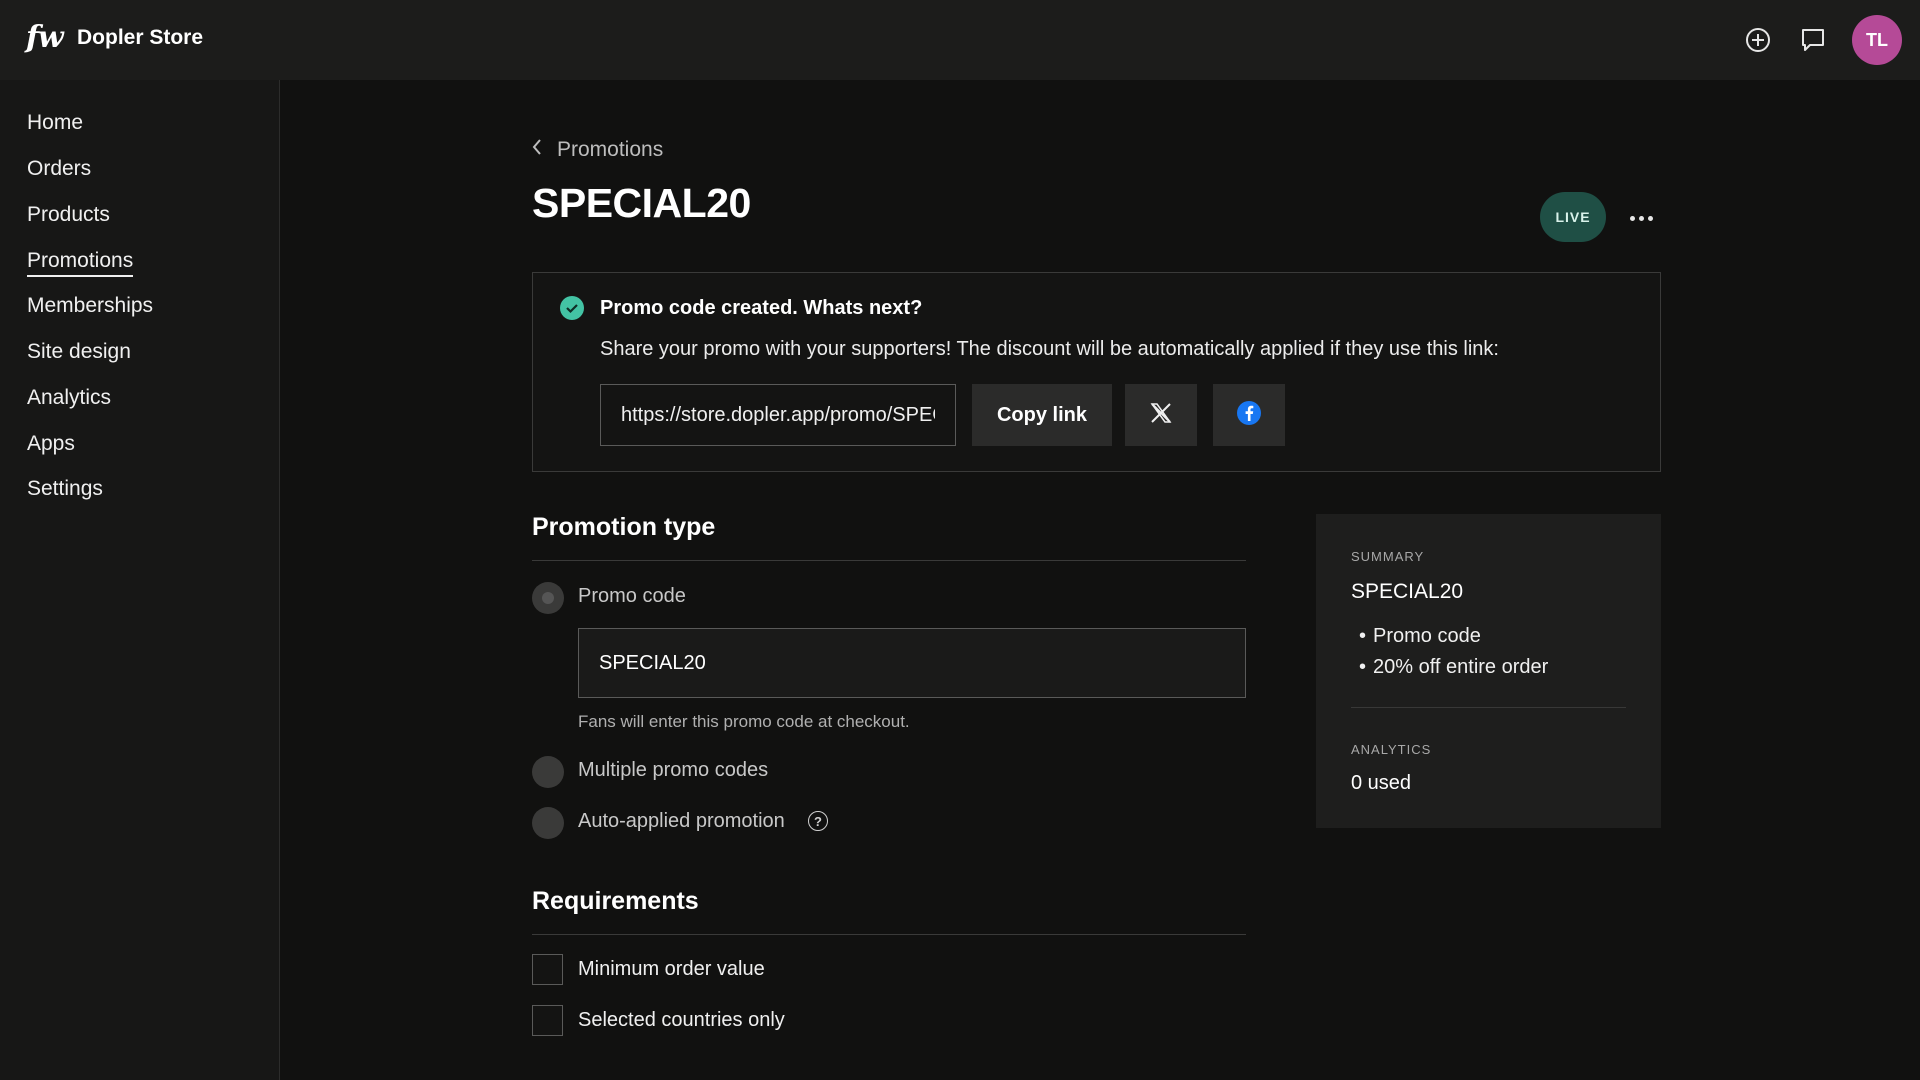  What do you see at coordinates (140, 38) in the screenshot?
I see `store-name: Dopler Store` at bounding box center [140, 38].